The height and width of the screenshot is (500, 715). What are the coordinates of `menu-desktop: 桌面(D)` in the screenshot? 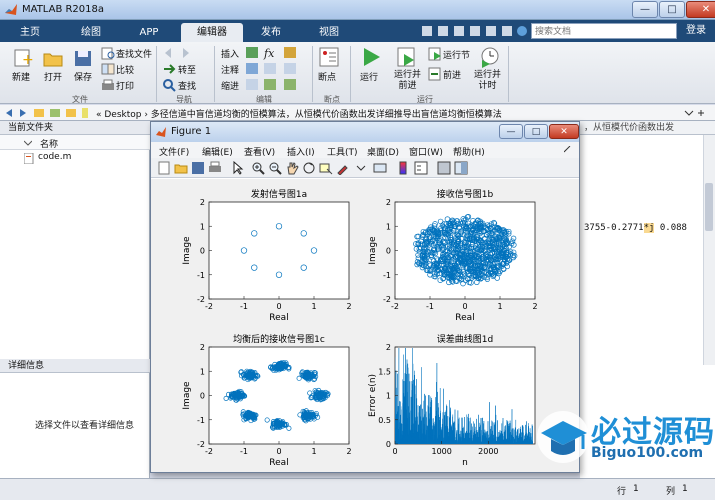 It's located at (383, 151).